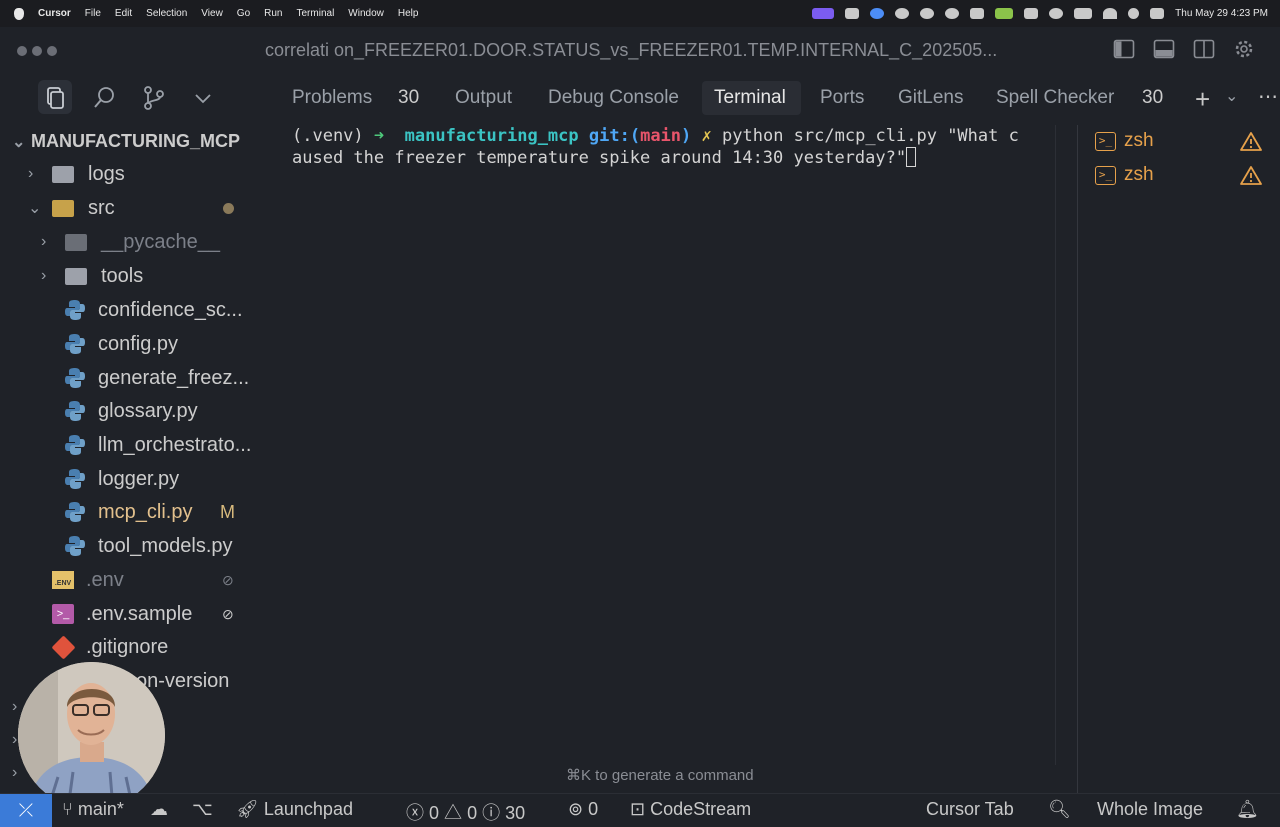 The image size is (1280, 827). I want to click on remote-indicator-icon: ⤫, so click(26, 810).